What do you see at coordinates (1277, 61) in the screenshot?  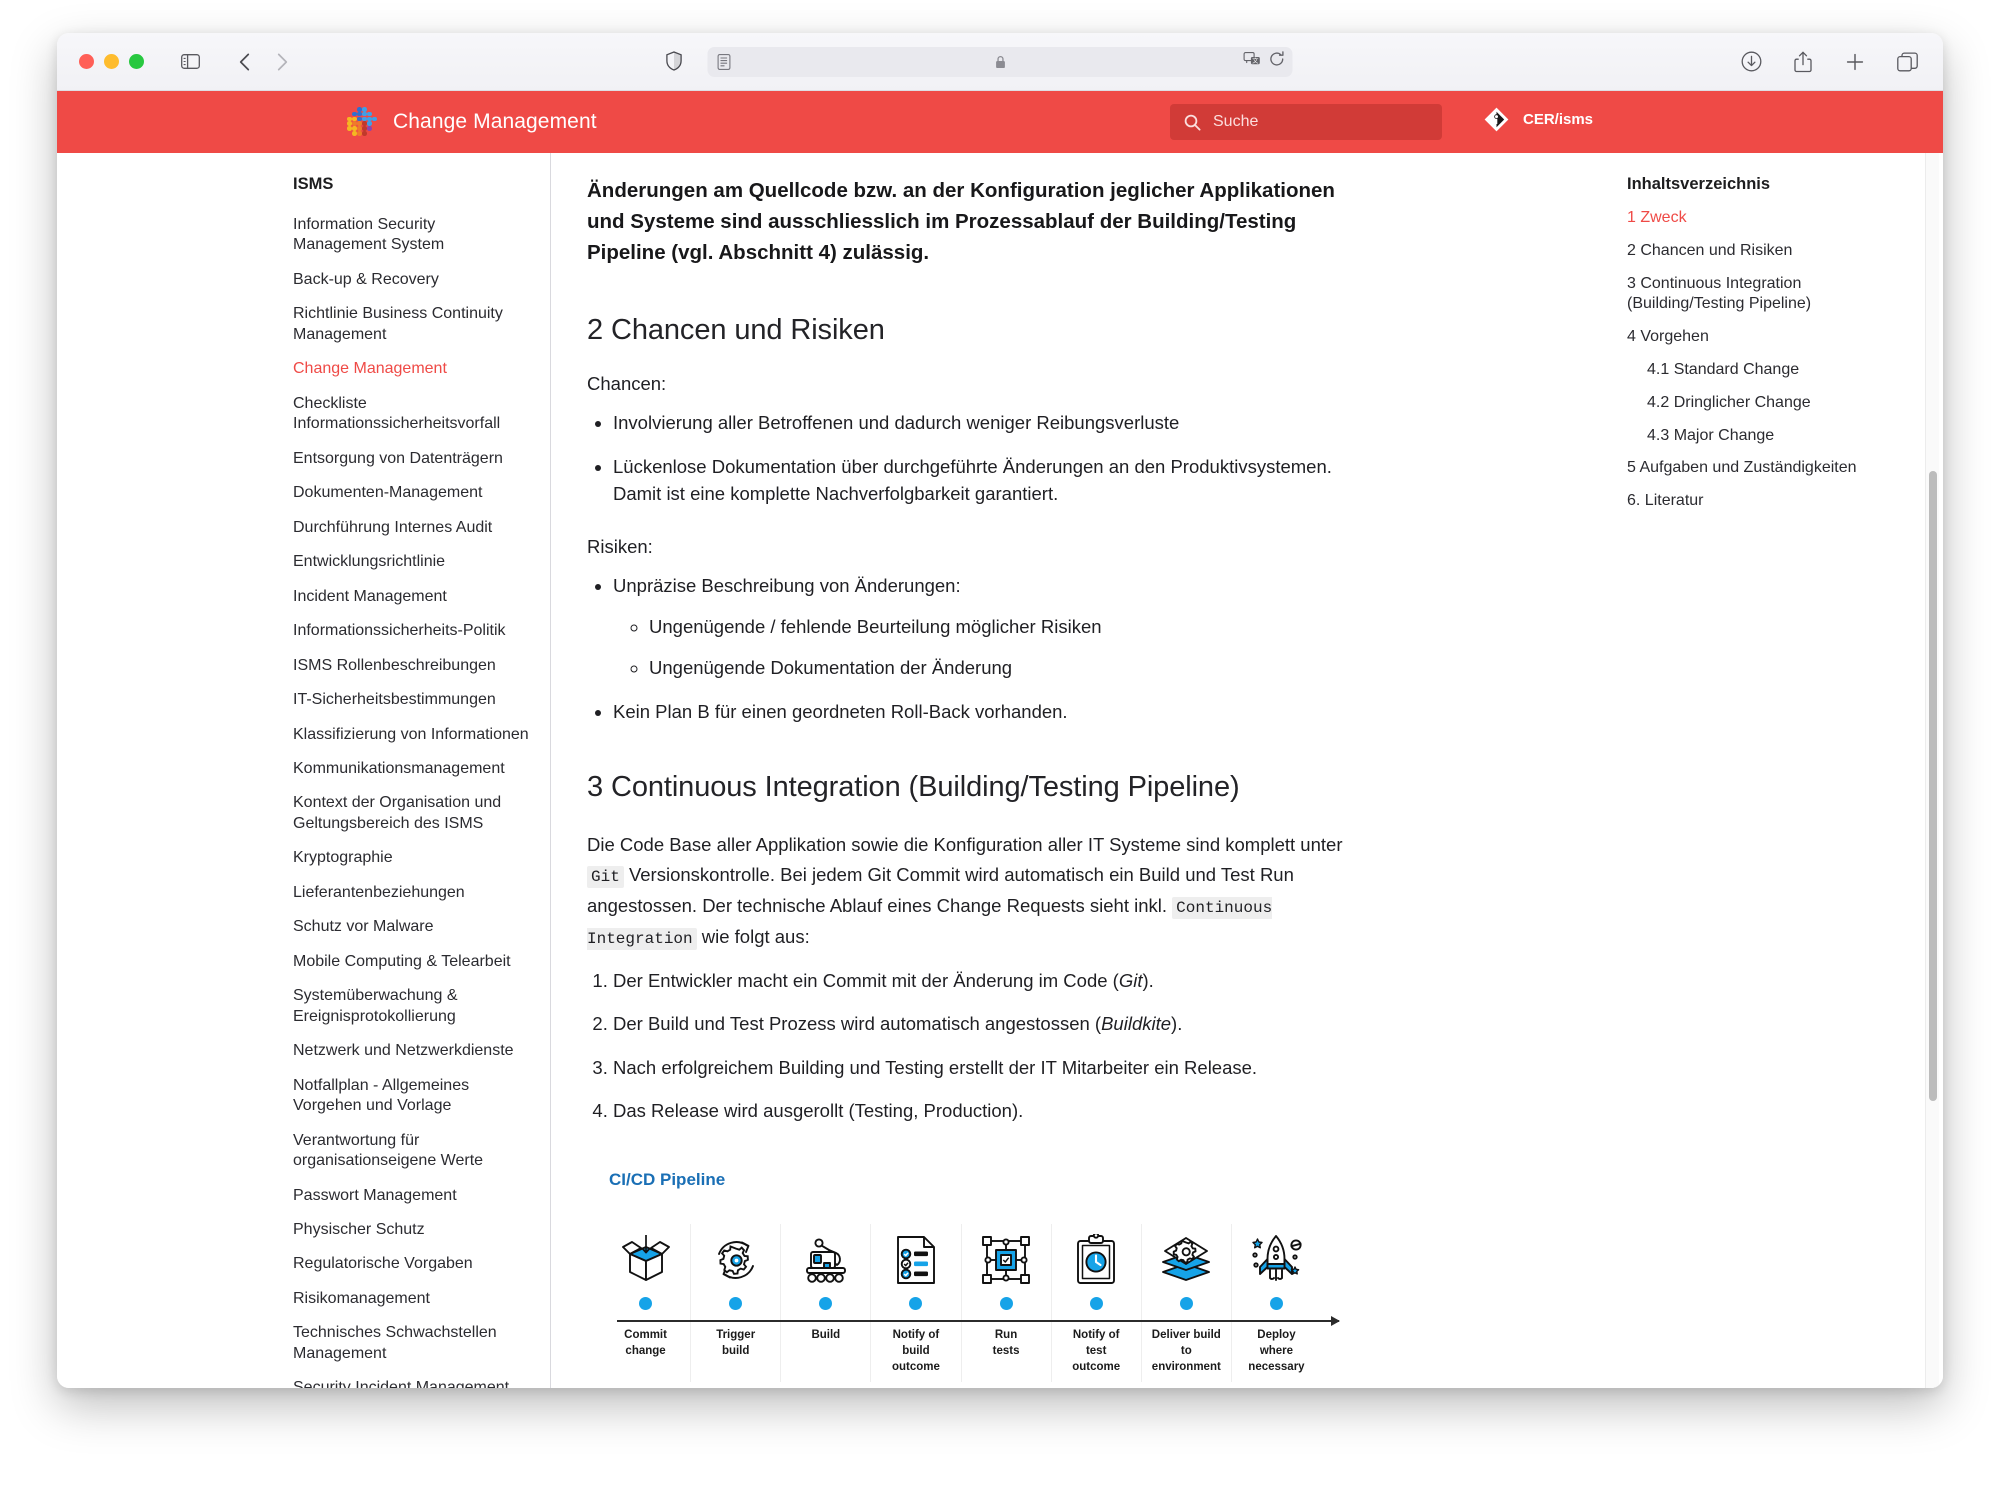 I see `reload-icon` at bounding box center [1277, 61].